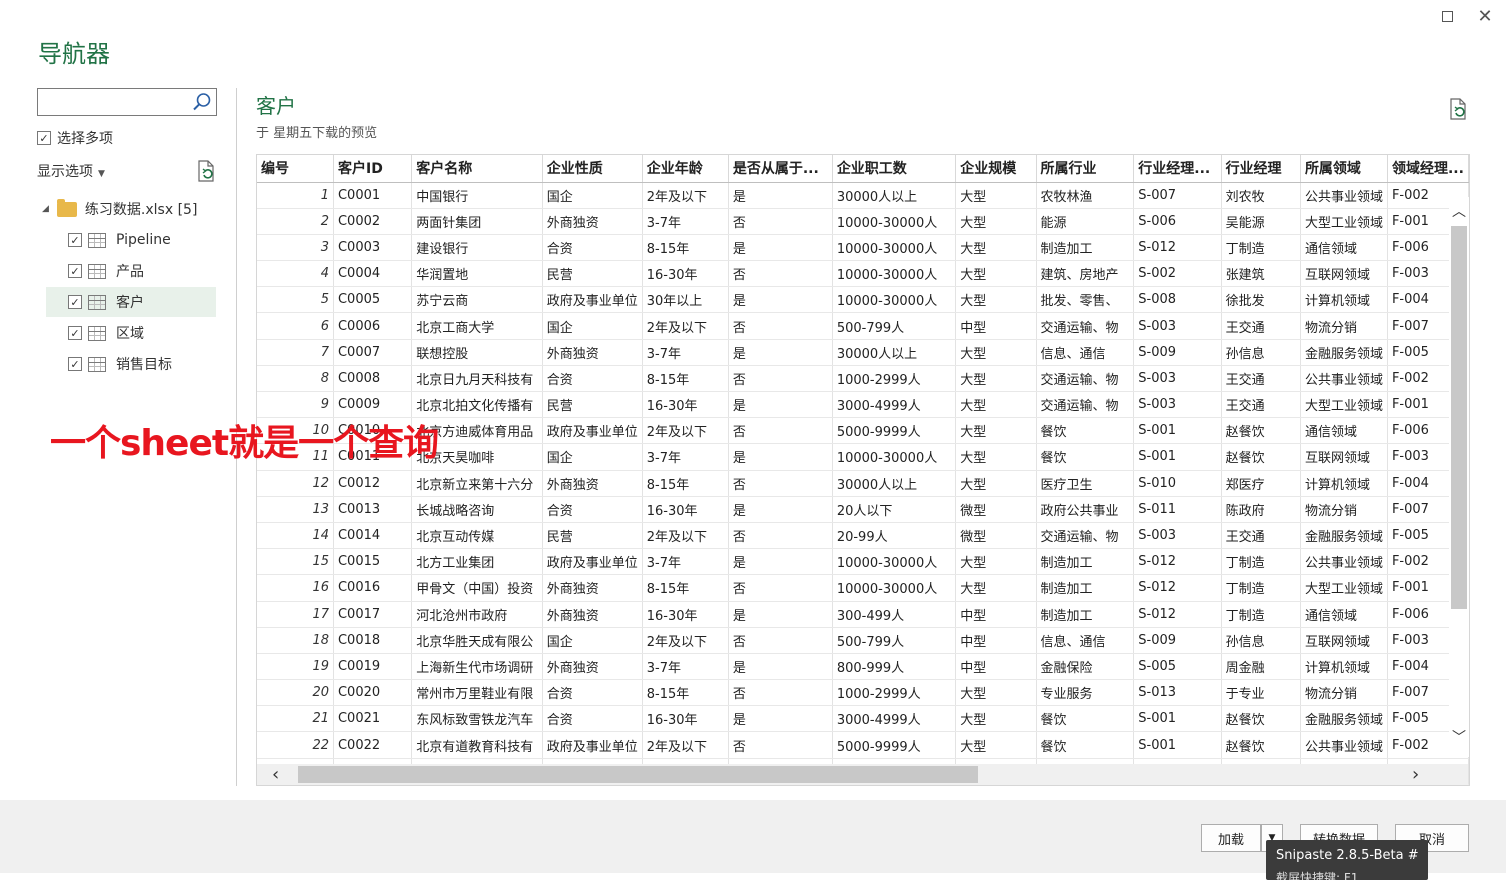 The image size is (1506, 880). I want to click on table-cell: 大型工业领域, so click(1344, 405).